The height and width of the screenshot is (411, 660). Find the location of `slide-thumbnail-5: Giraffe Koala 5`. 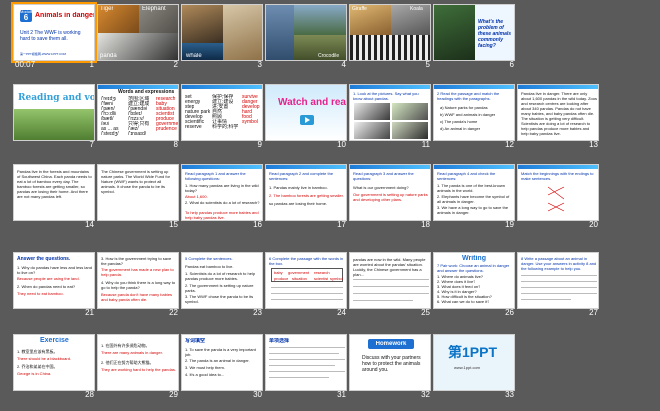

slide-thumbnail-5: Giraffe Koala 5 is located at coordinates (390, 36).